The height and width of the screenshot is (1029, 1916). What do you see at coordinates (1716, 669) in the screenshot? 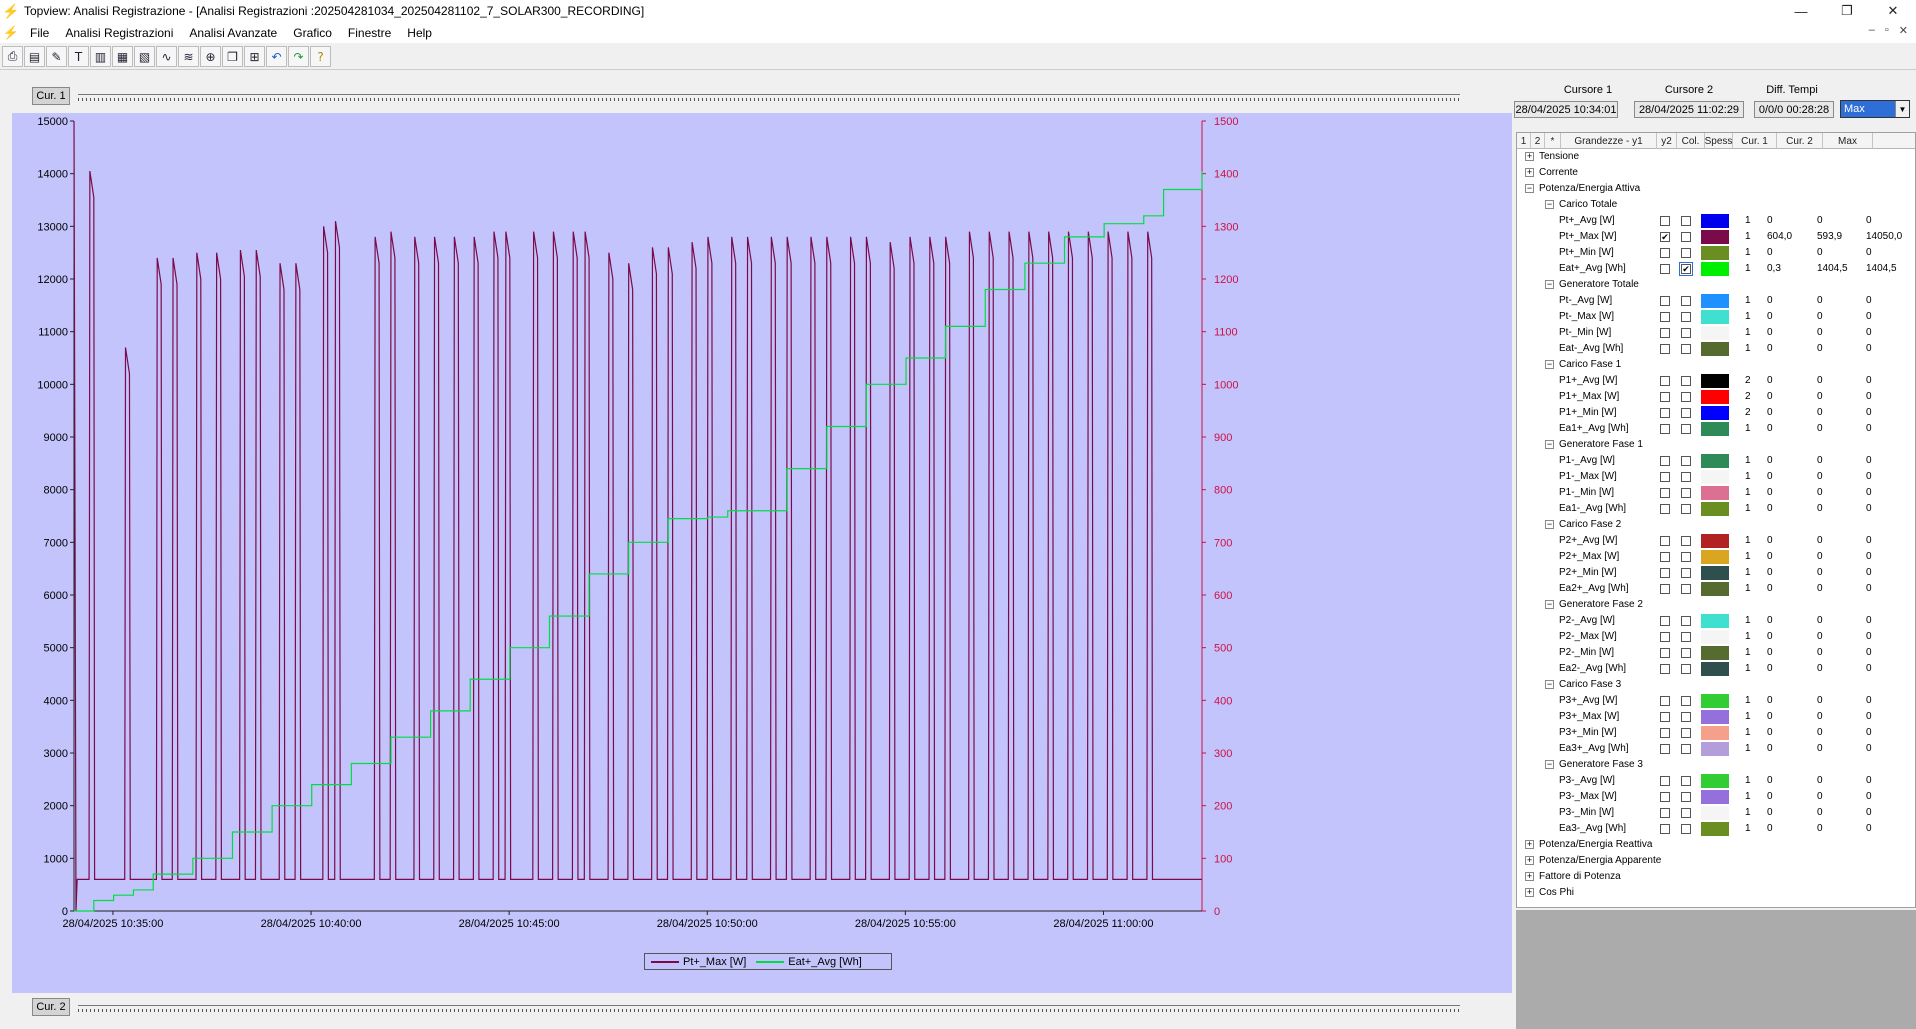
I see `series-row: Ea2-_Avg [Wh] 1 0 0 0` at bounding box center [1716, 669].